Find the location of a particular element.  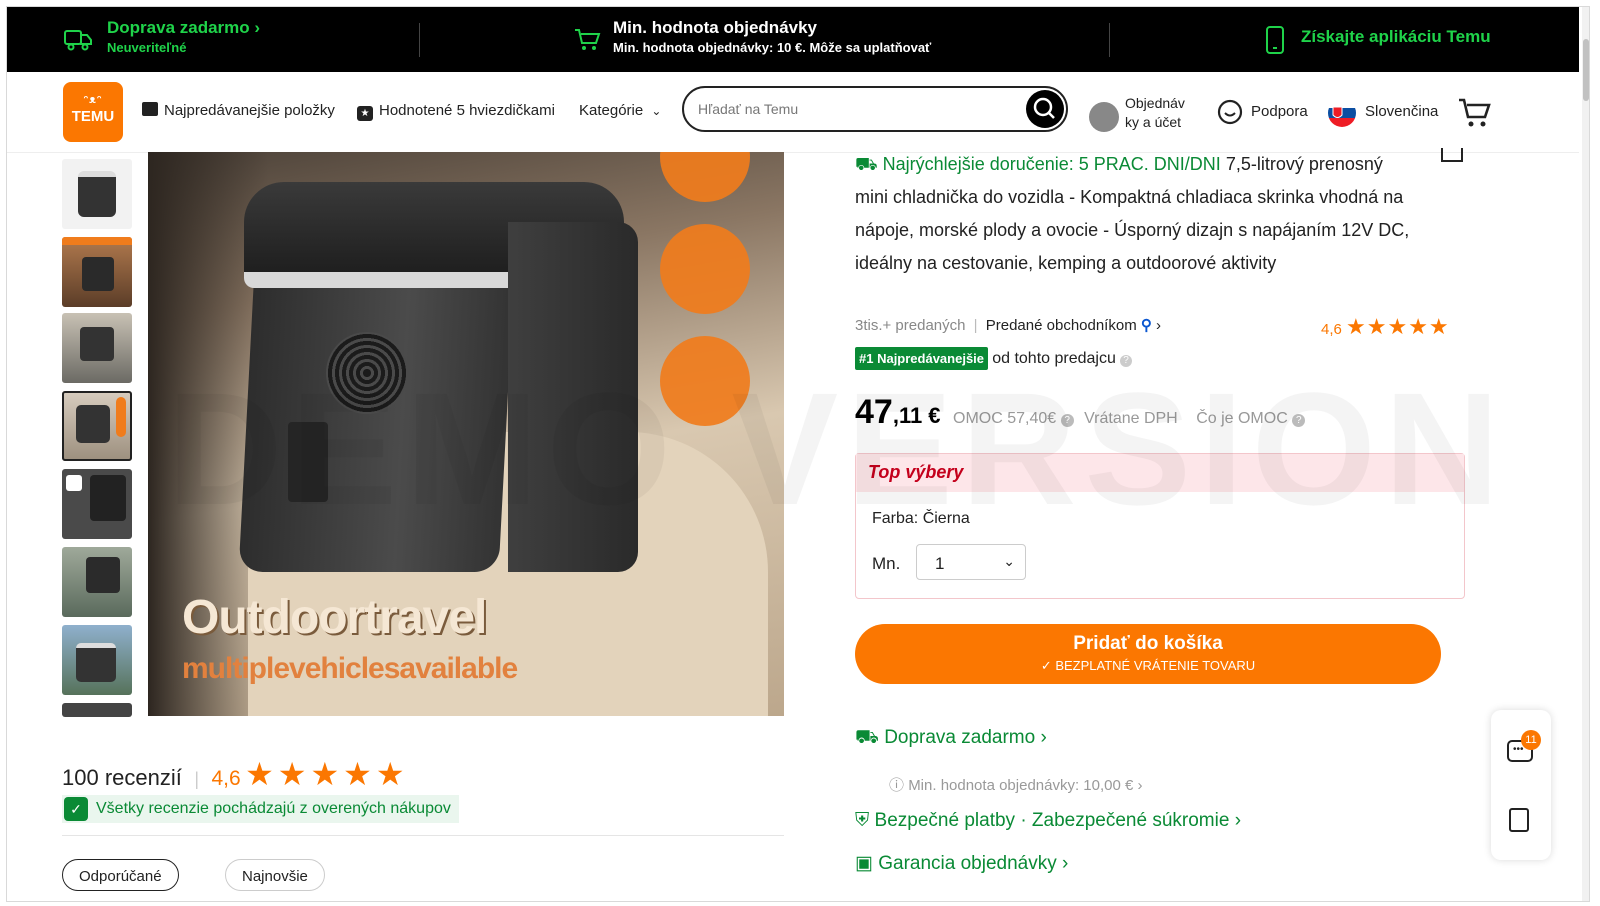

search-button is located at coordinates (1045, 109).